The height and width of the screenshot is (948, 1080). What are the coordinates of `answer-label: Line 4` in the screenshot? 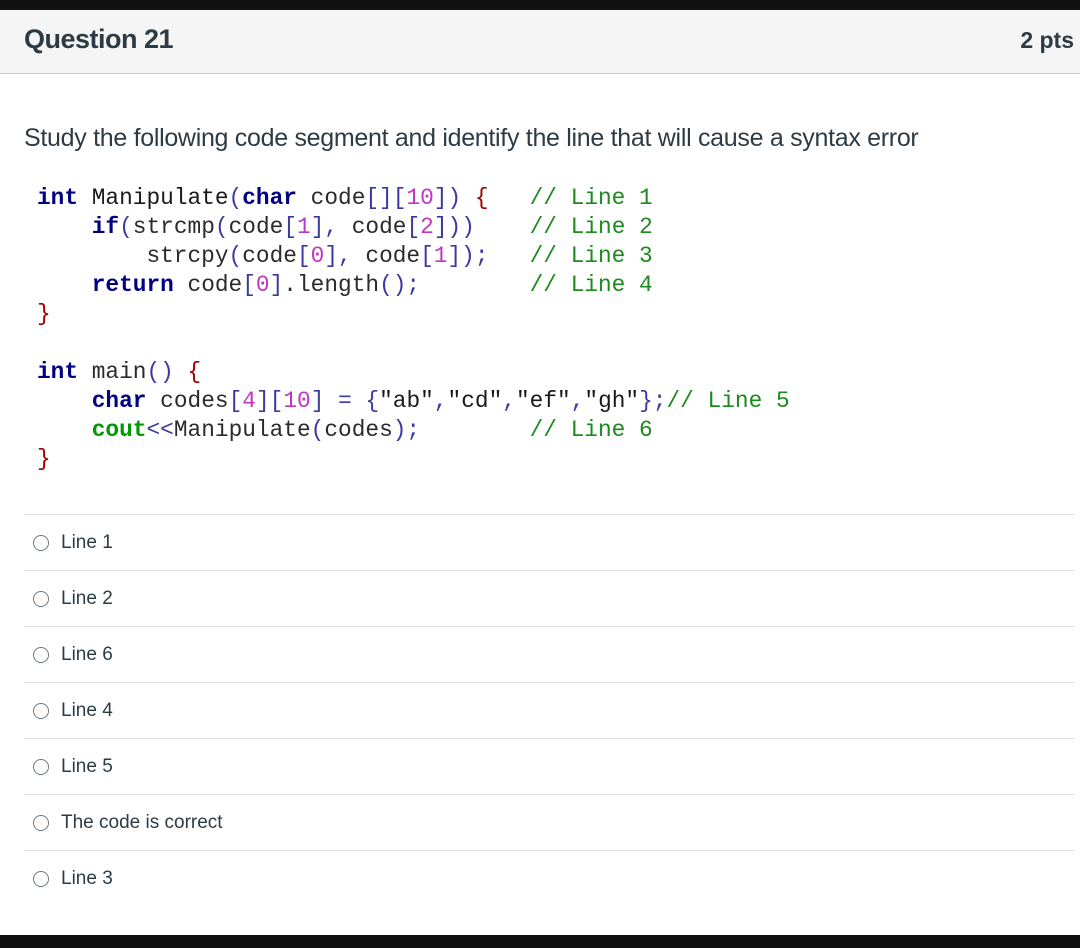 It's located at (87, 711).